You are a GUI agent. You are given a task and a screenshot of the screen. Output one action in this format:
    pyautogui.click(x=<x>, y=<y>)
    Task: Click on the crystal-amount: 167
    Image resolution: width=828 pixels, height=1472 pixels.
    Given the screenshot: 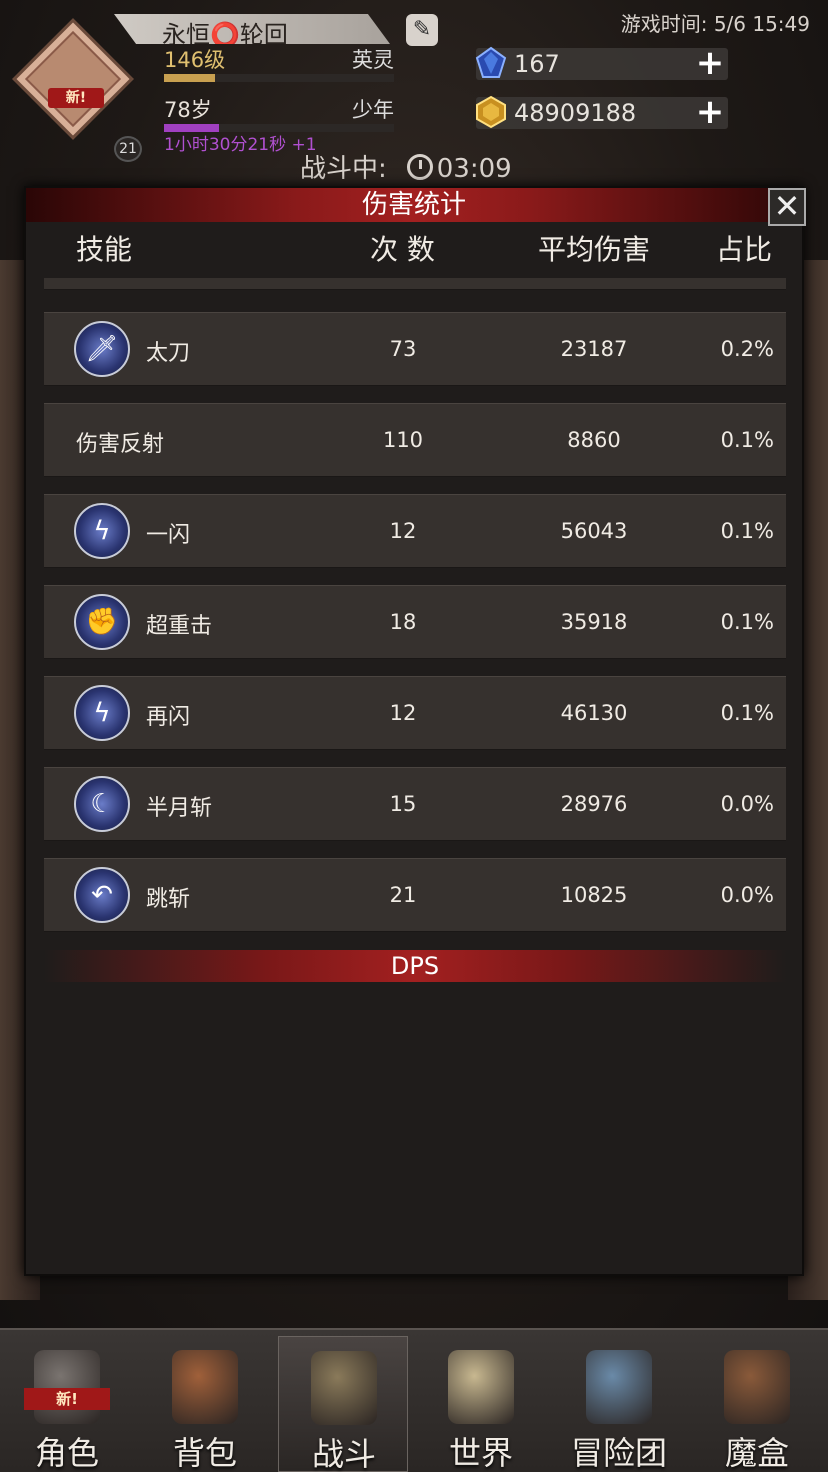 What is the action you would take?
    pyautogui.click(x=537, y=64)
    